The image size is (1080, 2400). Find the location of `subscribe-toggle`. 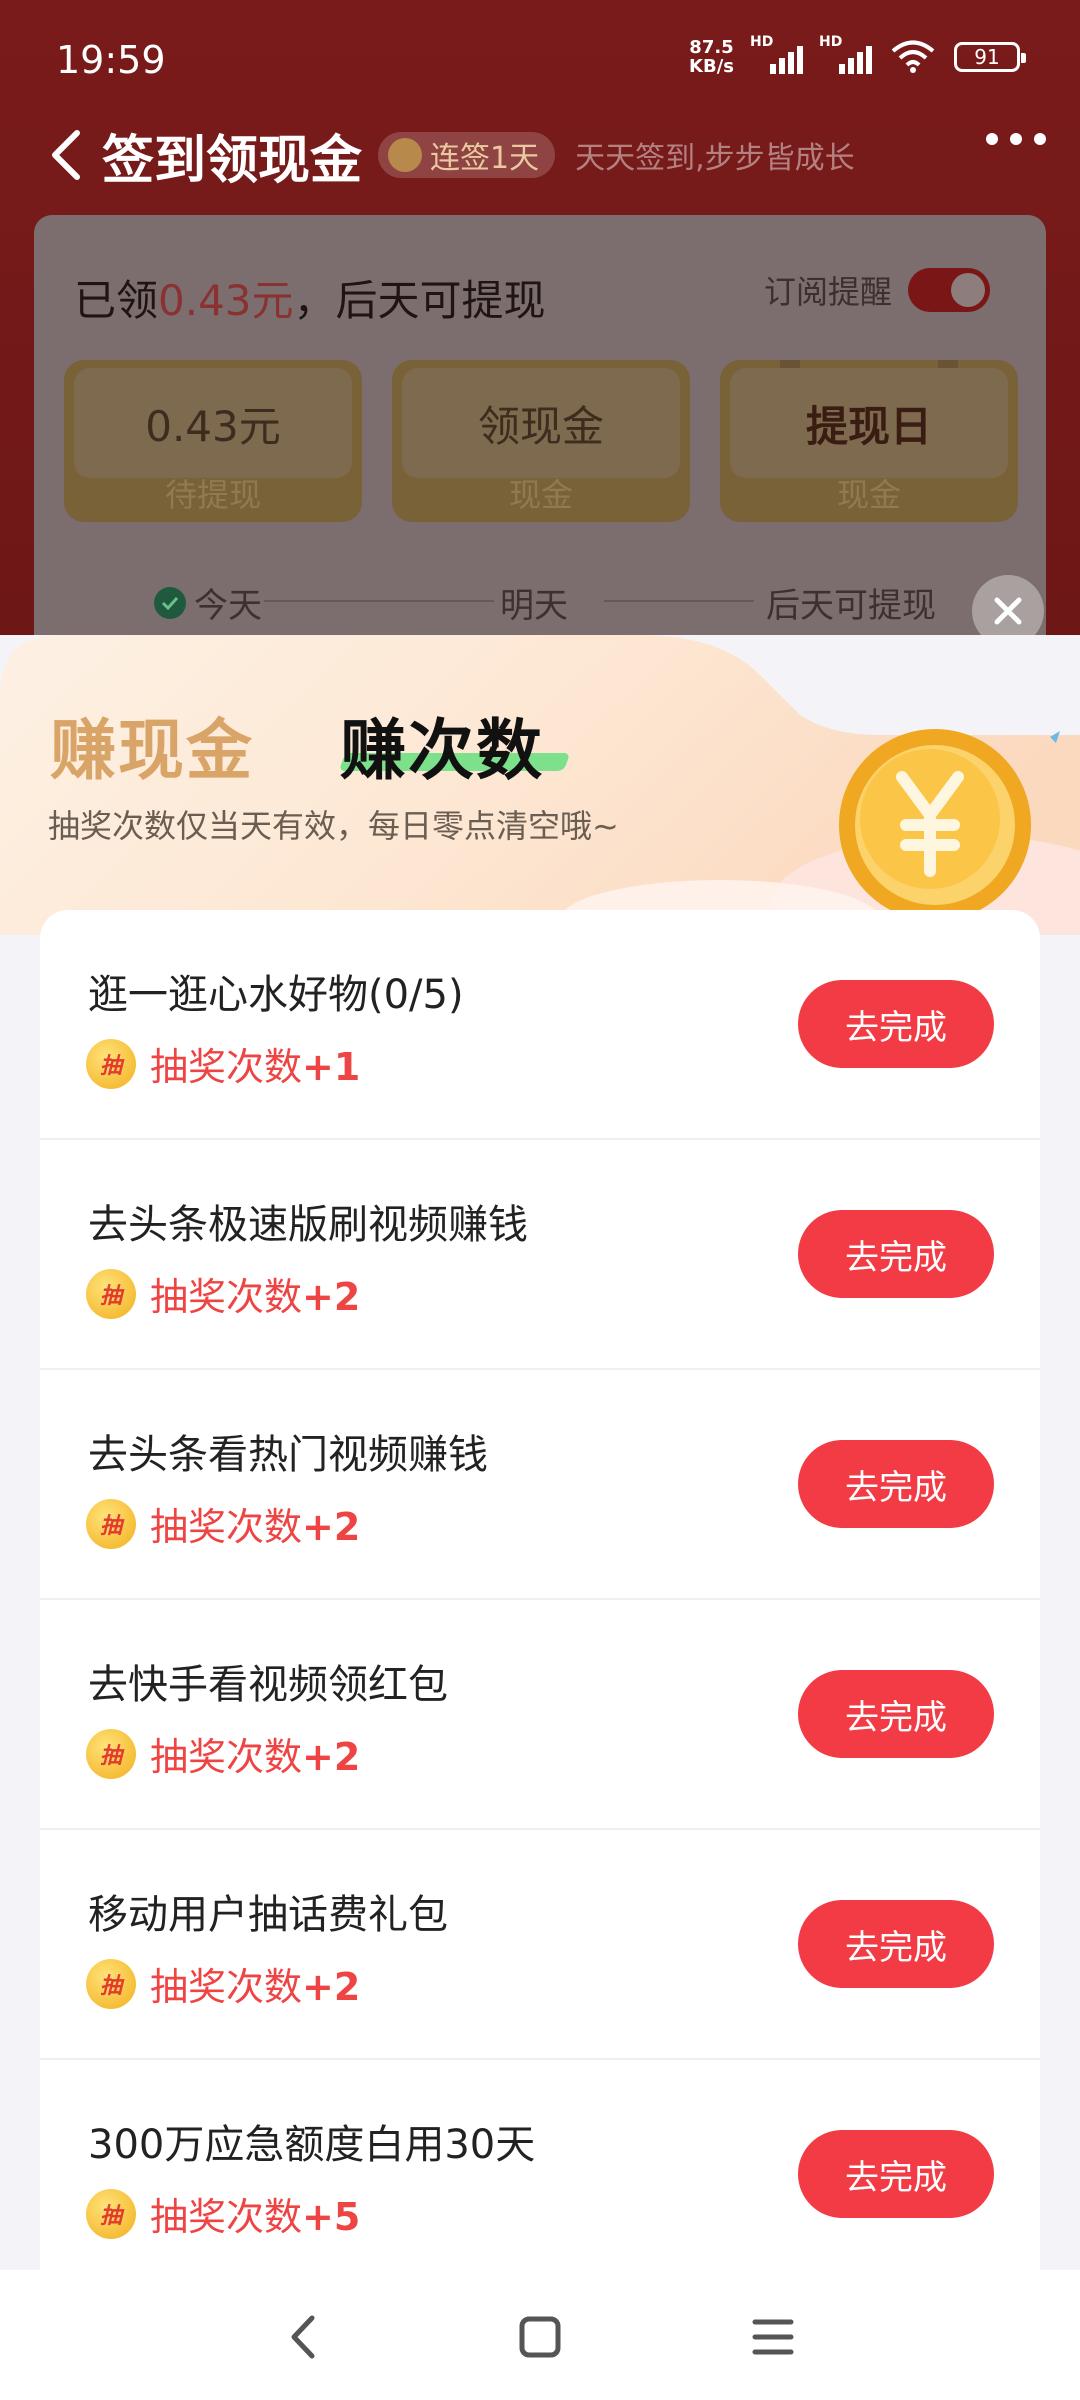

subscribe-toggle is located at coordinates (949, 290).